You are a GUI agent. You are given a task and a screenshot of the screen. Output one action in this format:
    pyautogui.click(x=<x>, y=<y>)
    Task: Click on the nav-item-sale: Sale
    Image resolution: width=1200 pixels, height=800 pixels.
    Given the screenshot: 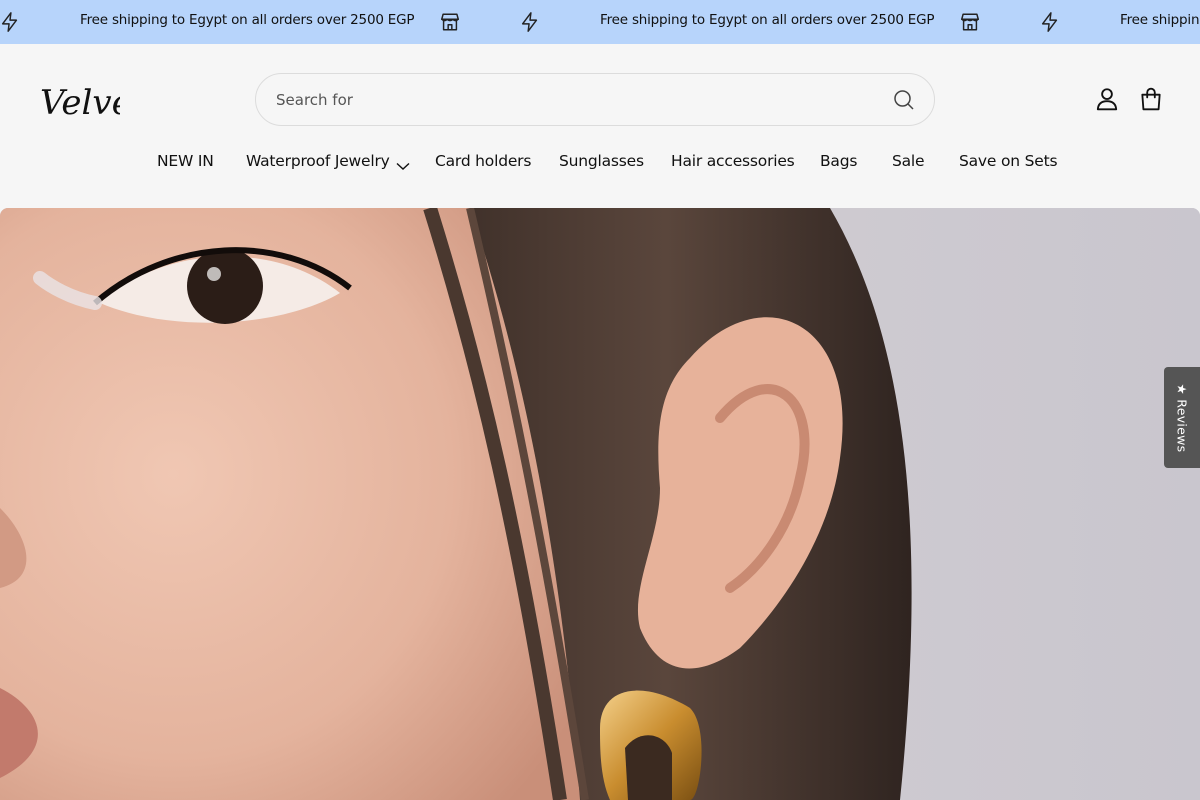 What is the action you would take?
    pyautogui.click(x=908, y=161)
    